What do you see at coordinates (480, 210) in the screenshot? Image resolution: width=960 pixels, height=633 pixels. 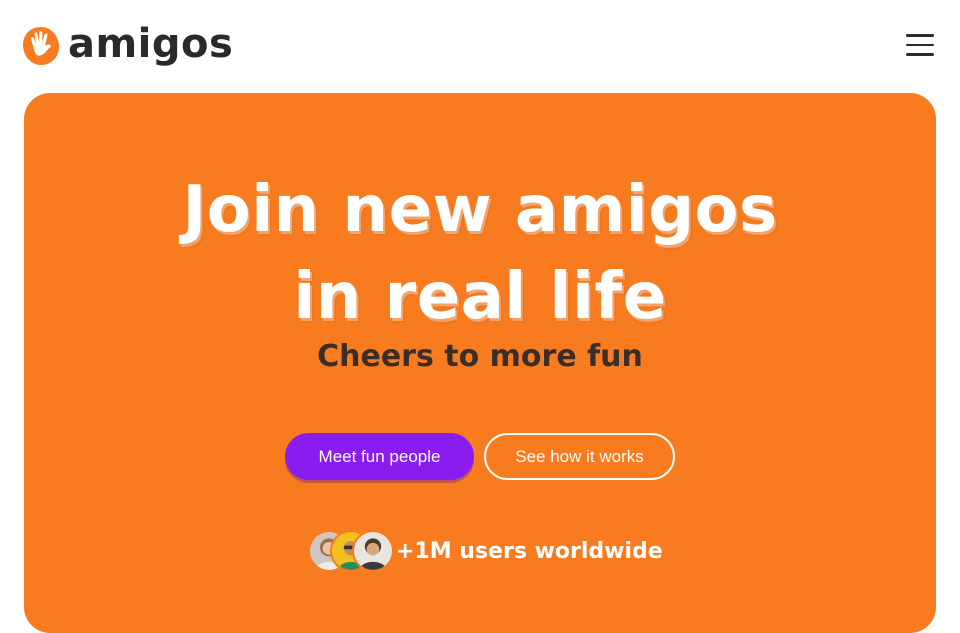 I see `hero-title-line-1: Join new amigos` at bounding box center [480, 210].